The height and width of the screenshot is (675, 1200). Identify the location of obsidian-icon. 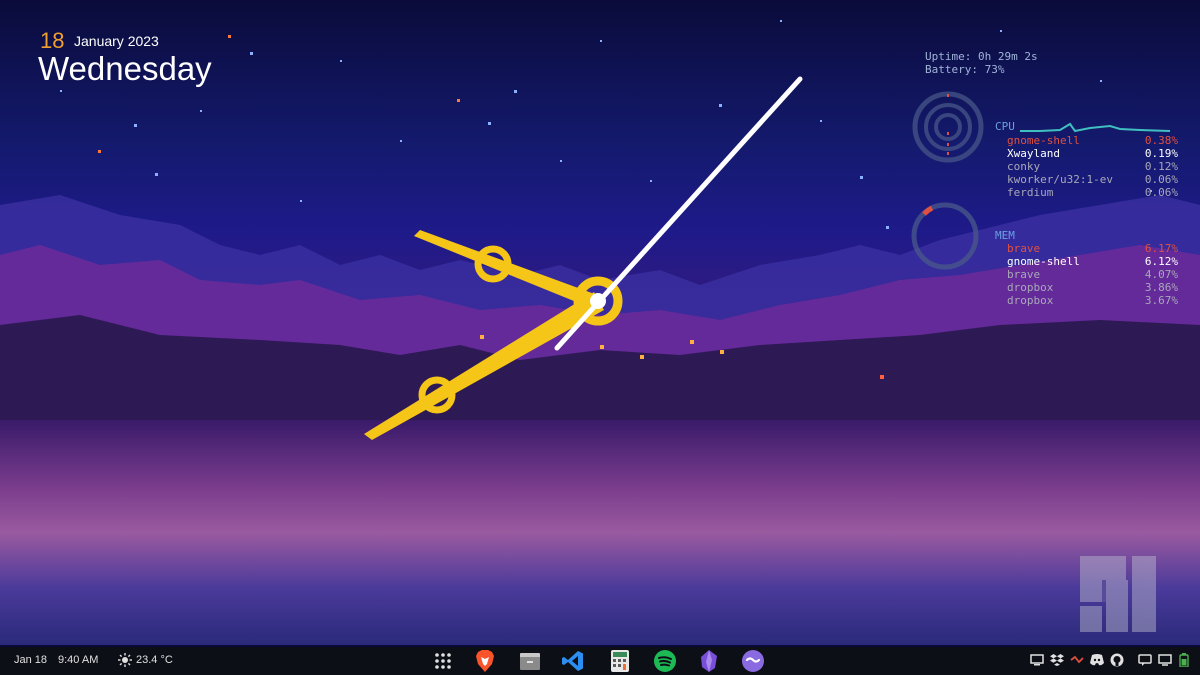
(709, 661).